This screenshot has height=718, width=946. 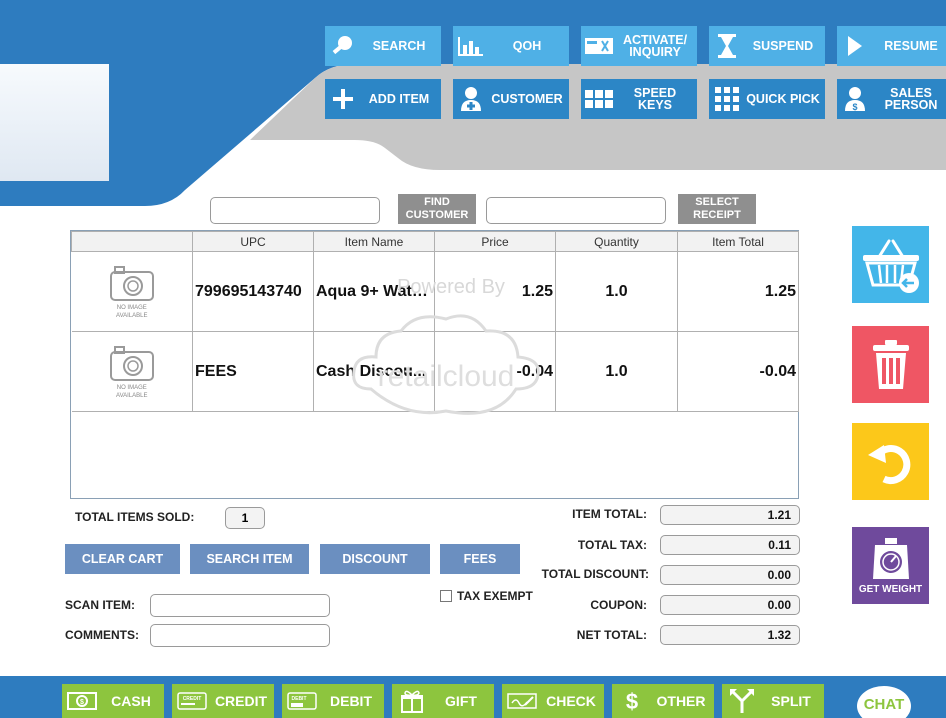 I want to click on total-tax-label: TOTAL TAX:, so click(x=612, y=545).